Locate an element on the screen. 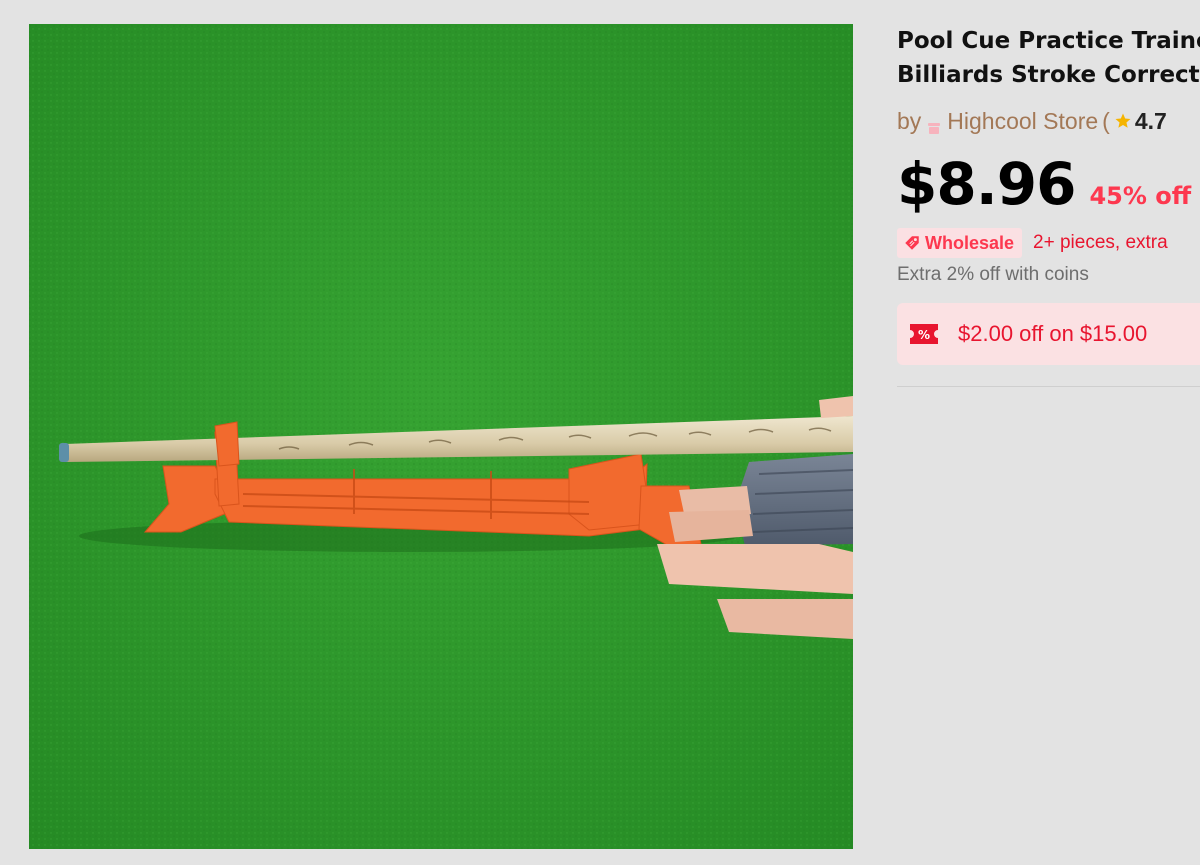 This screenshot has width=1200, height=865. tag-icon is located at coordinates (912, 243).